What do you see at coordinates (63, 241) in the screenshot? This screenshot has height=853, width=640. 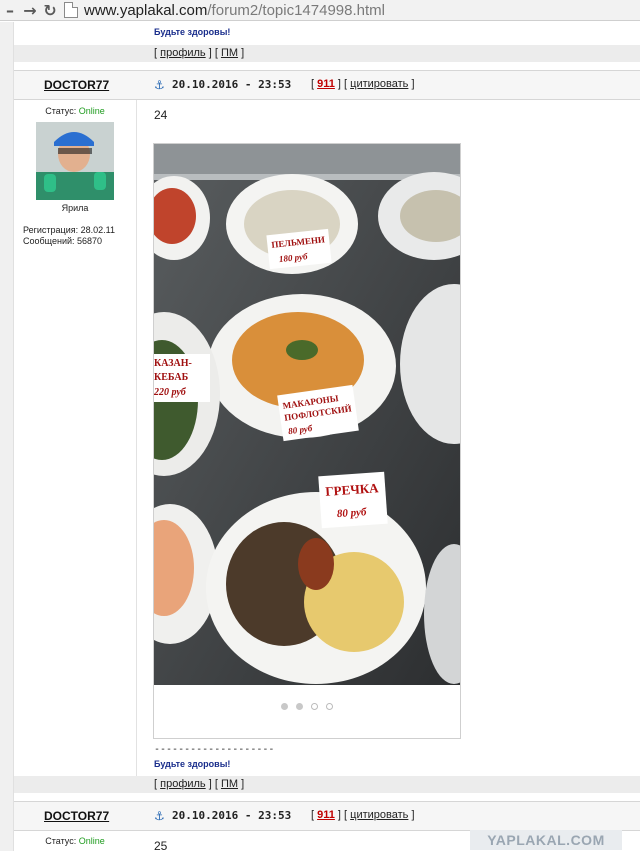 I see `message-count: Сообщений: 56870` at bounding box center [63, 241].